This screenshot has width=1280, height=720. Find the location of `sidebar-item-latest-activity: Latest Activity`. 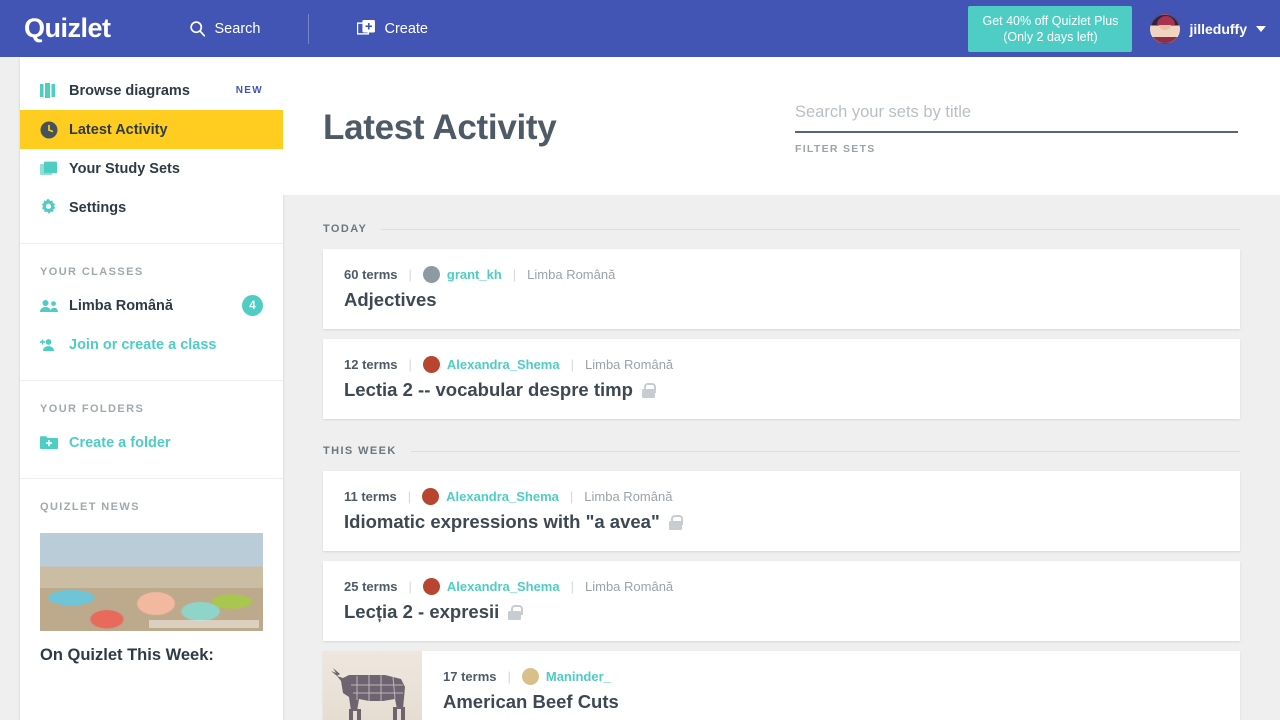

sidebar-item-latest-activity: Latest Activity is located at coordinates (151, 129).